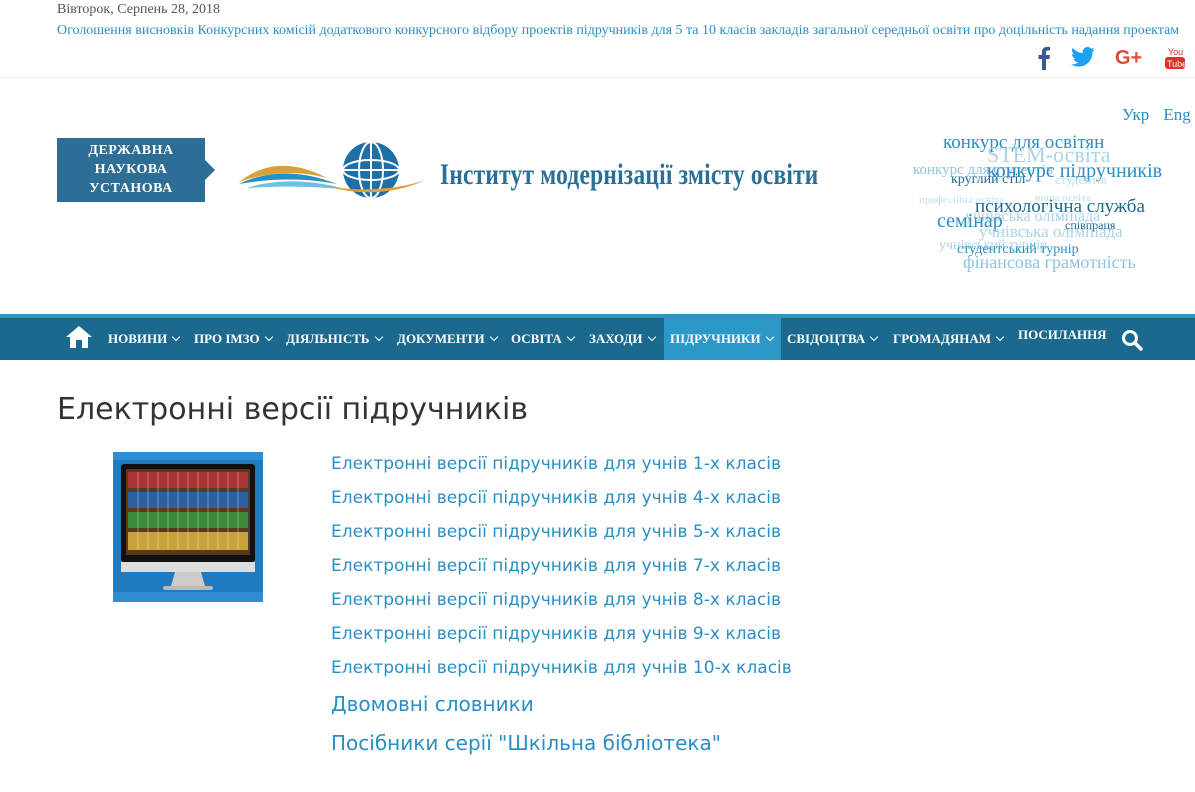 The image size is (1195, 792). Describe the element at coordinates (293, 409) in the screenshot. I see `page-title: Електронні версії підручників` at that location.